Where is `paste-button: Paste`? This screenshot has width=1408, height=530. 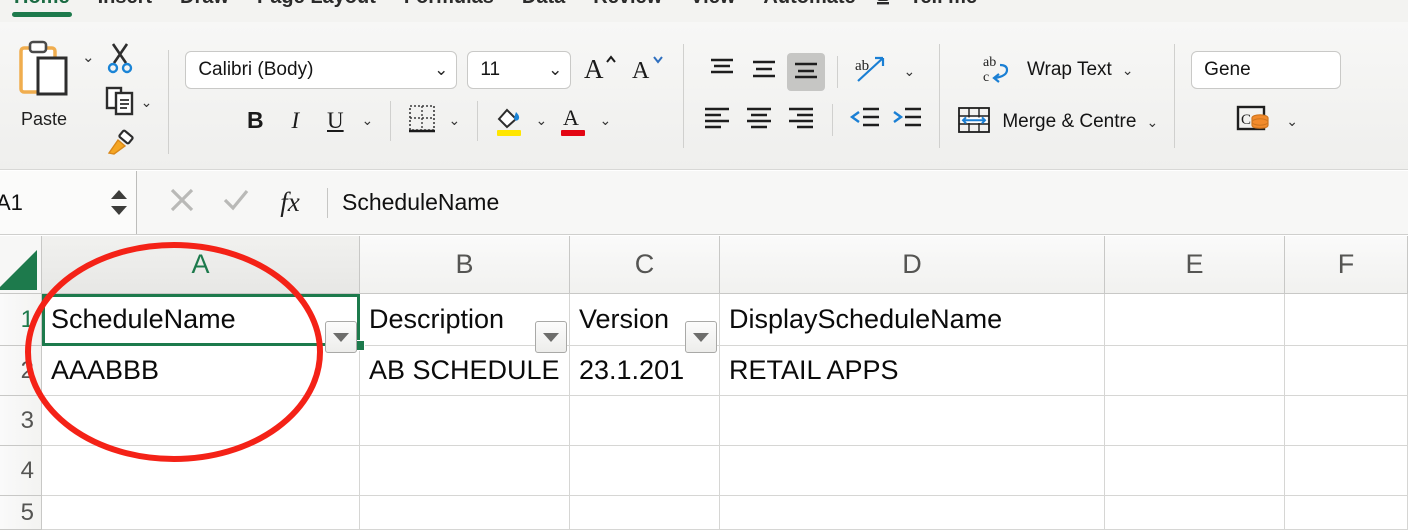 paste-button: Paste is located at coordinates (44, 82).